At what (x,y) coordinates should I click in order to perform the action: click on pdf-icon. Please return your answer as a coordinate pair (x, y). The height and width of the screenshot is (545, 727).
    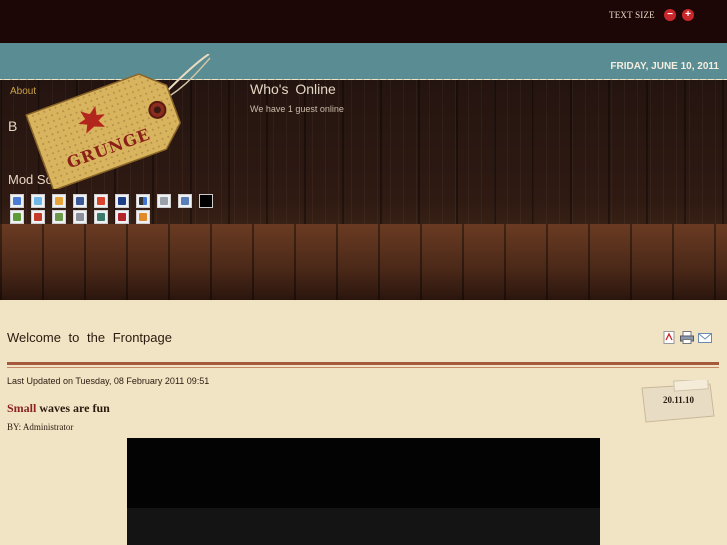
    Looking at the image, I should click on (669, 337).